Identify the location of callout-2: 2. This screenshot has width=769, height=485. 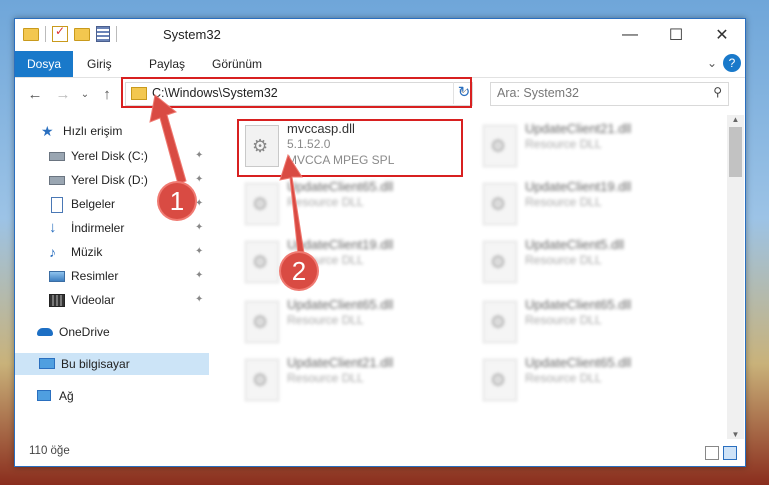
(299, 271).